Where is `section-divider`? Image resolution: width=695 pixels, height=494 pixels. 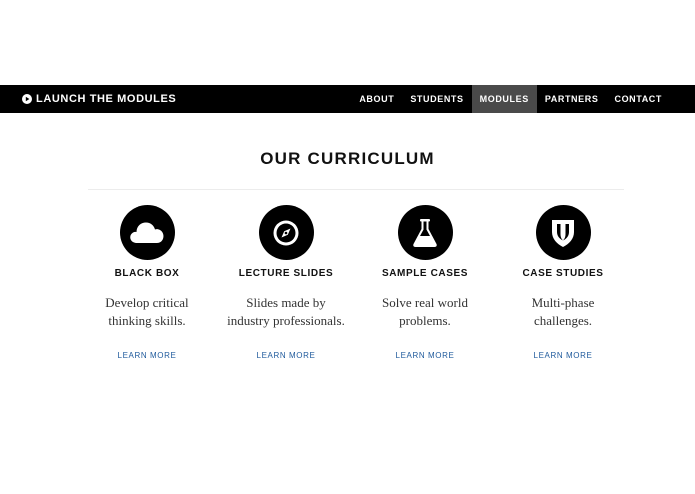
section-divider is located at coordinates (356, 189).